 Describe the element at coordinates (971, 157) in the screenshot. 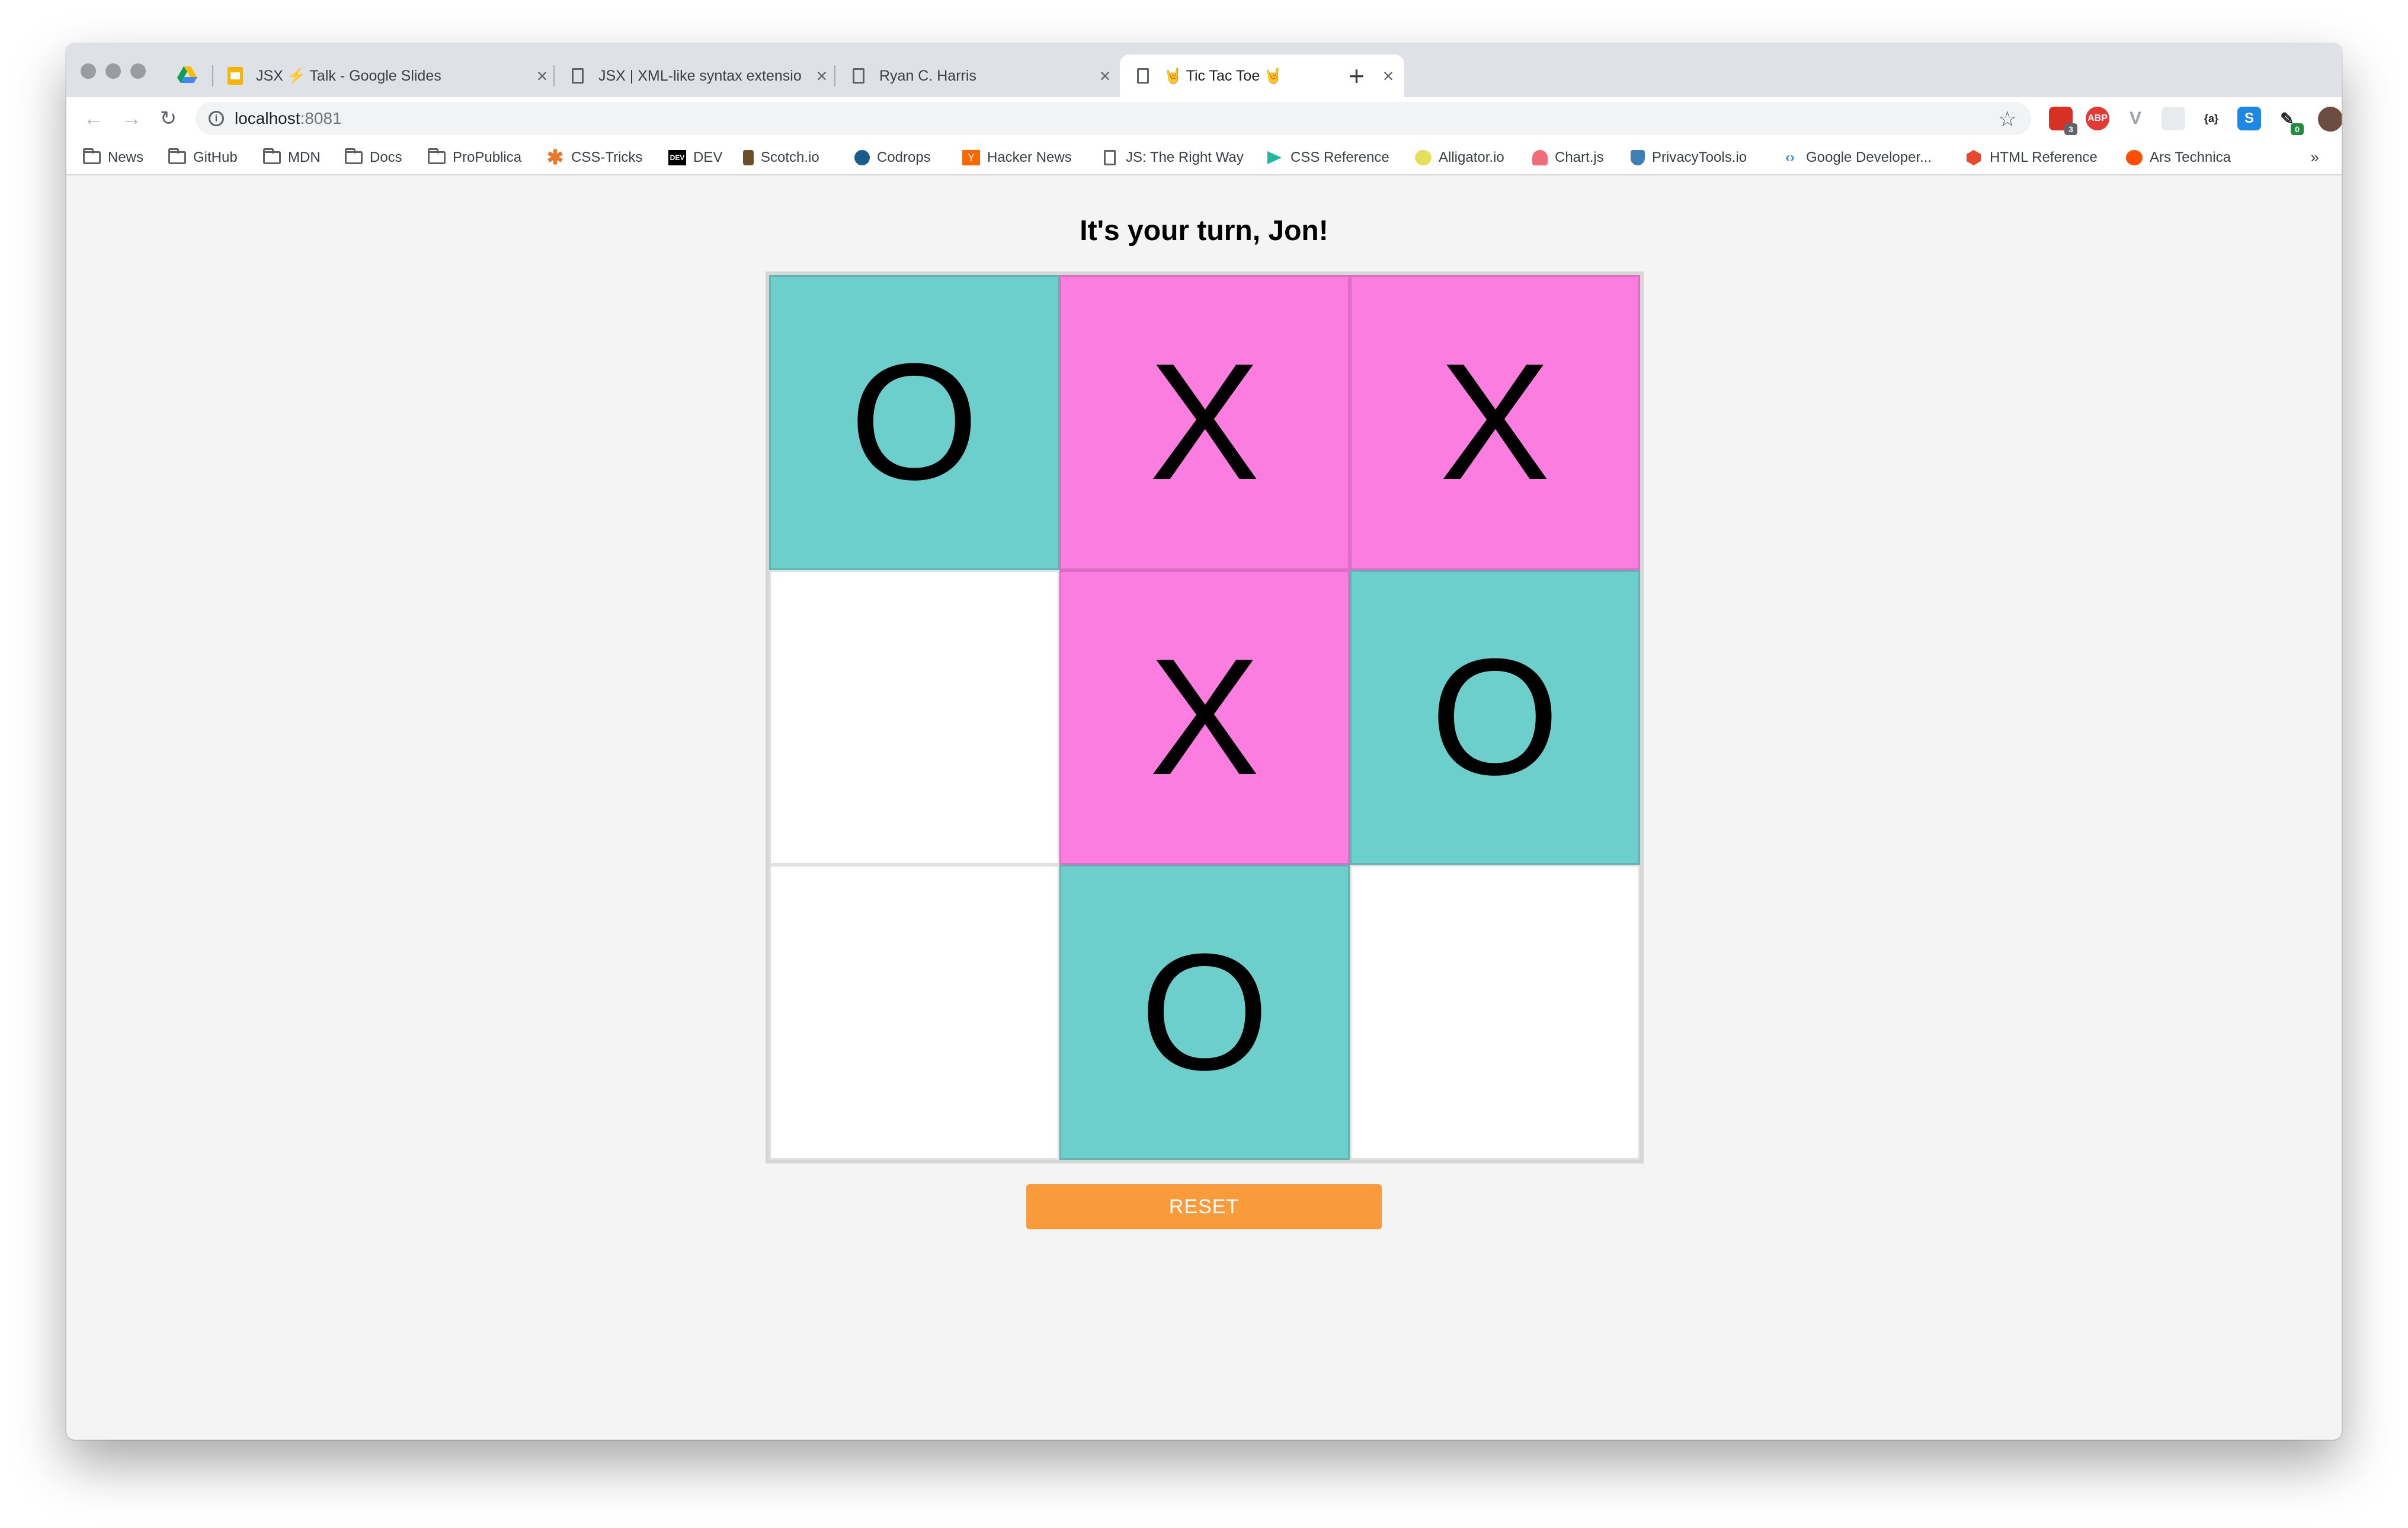

I see `hacker-news-icon: Y` at that location.